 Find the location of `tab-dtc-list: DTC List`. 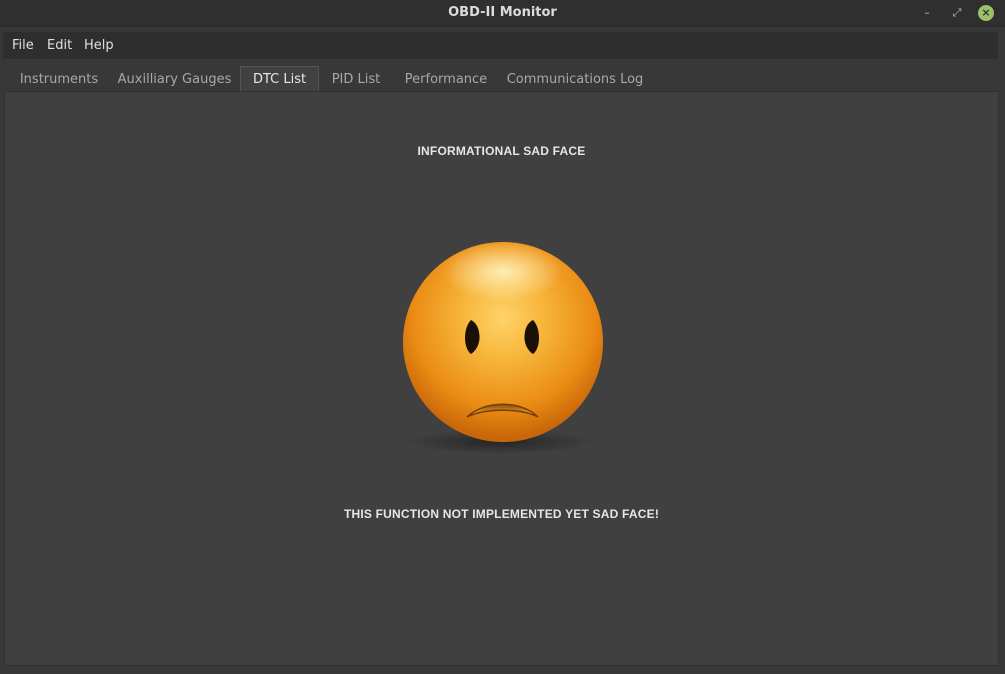

tab-dtc-list: DTC List is located at coordinates (279, 79).